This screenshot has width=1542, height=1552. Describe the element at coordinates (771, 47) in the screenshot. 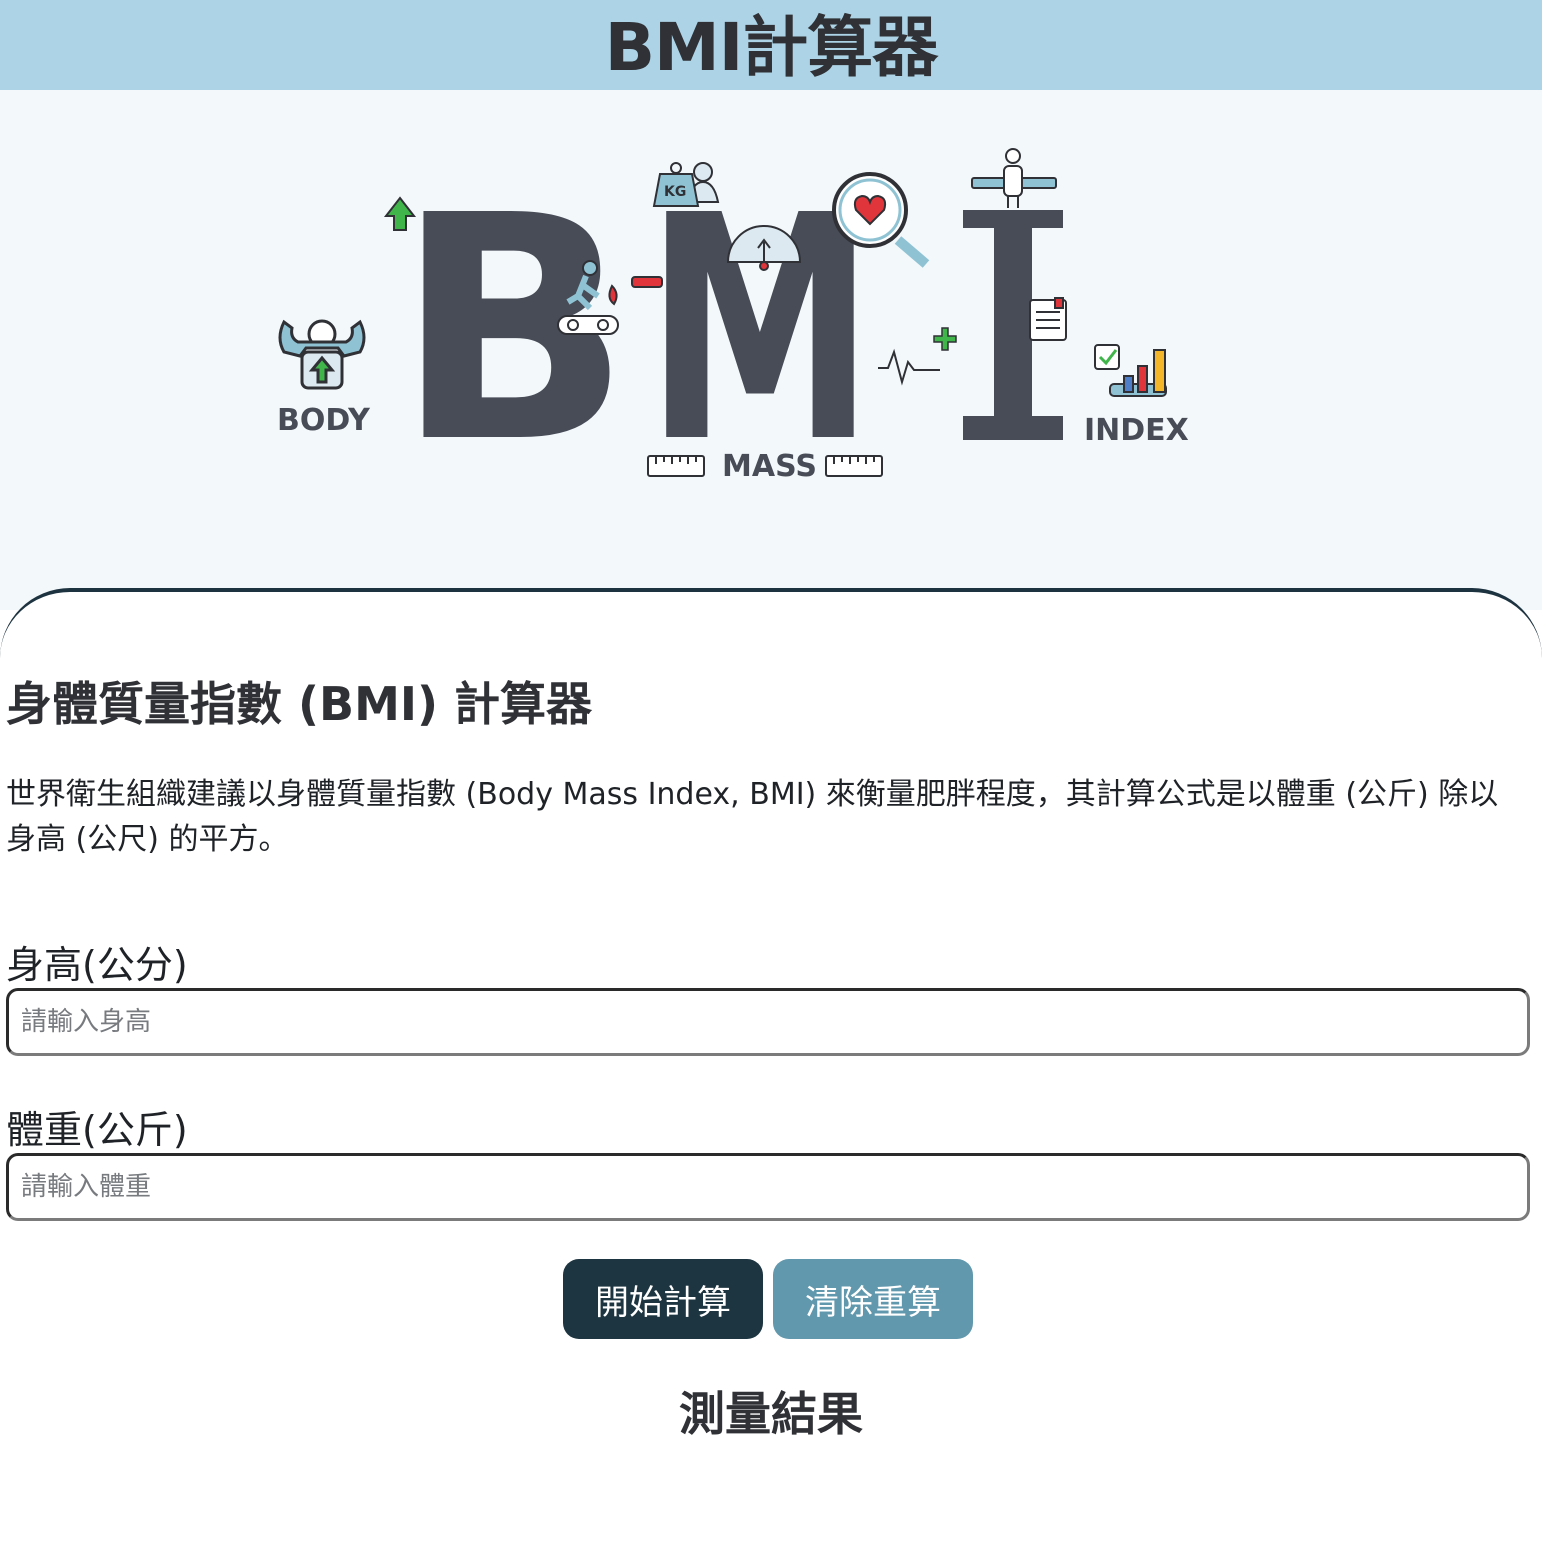

I see `app-title: BMI計算器` at that location.